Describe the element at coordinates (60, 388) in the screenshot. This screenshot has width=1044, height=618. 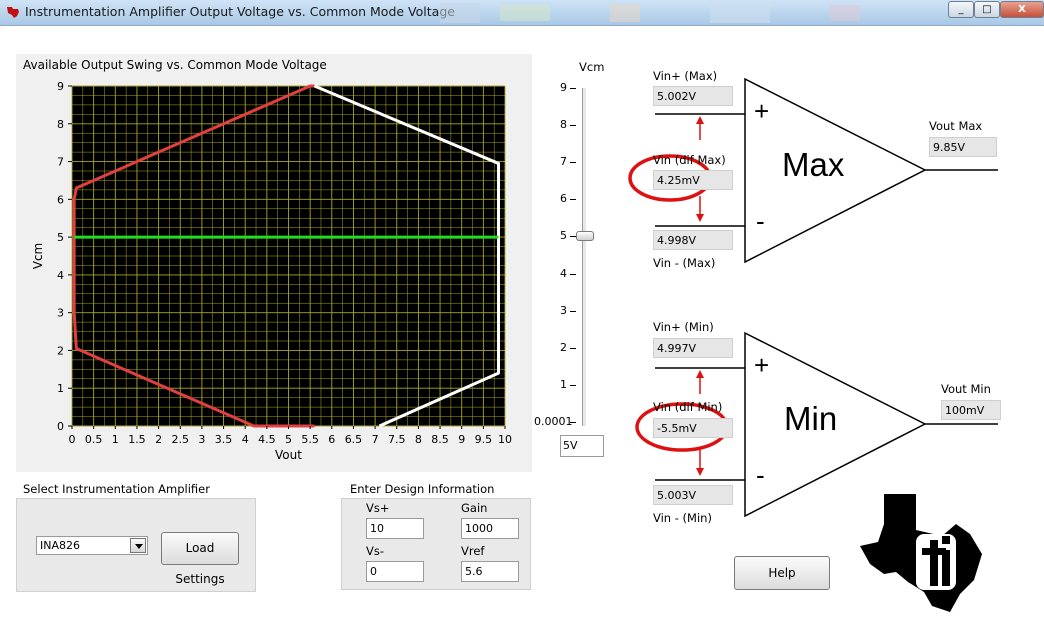
I see `y-tick-label: 1` at that location.